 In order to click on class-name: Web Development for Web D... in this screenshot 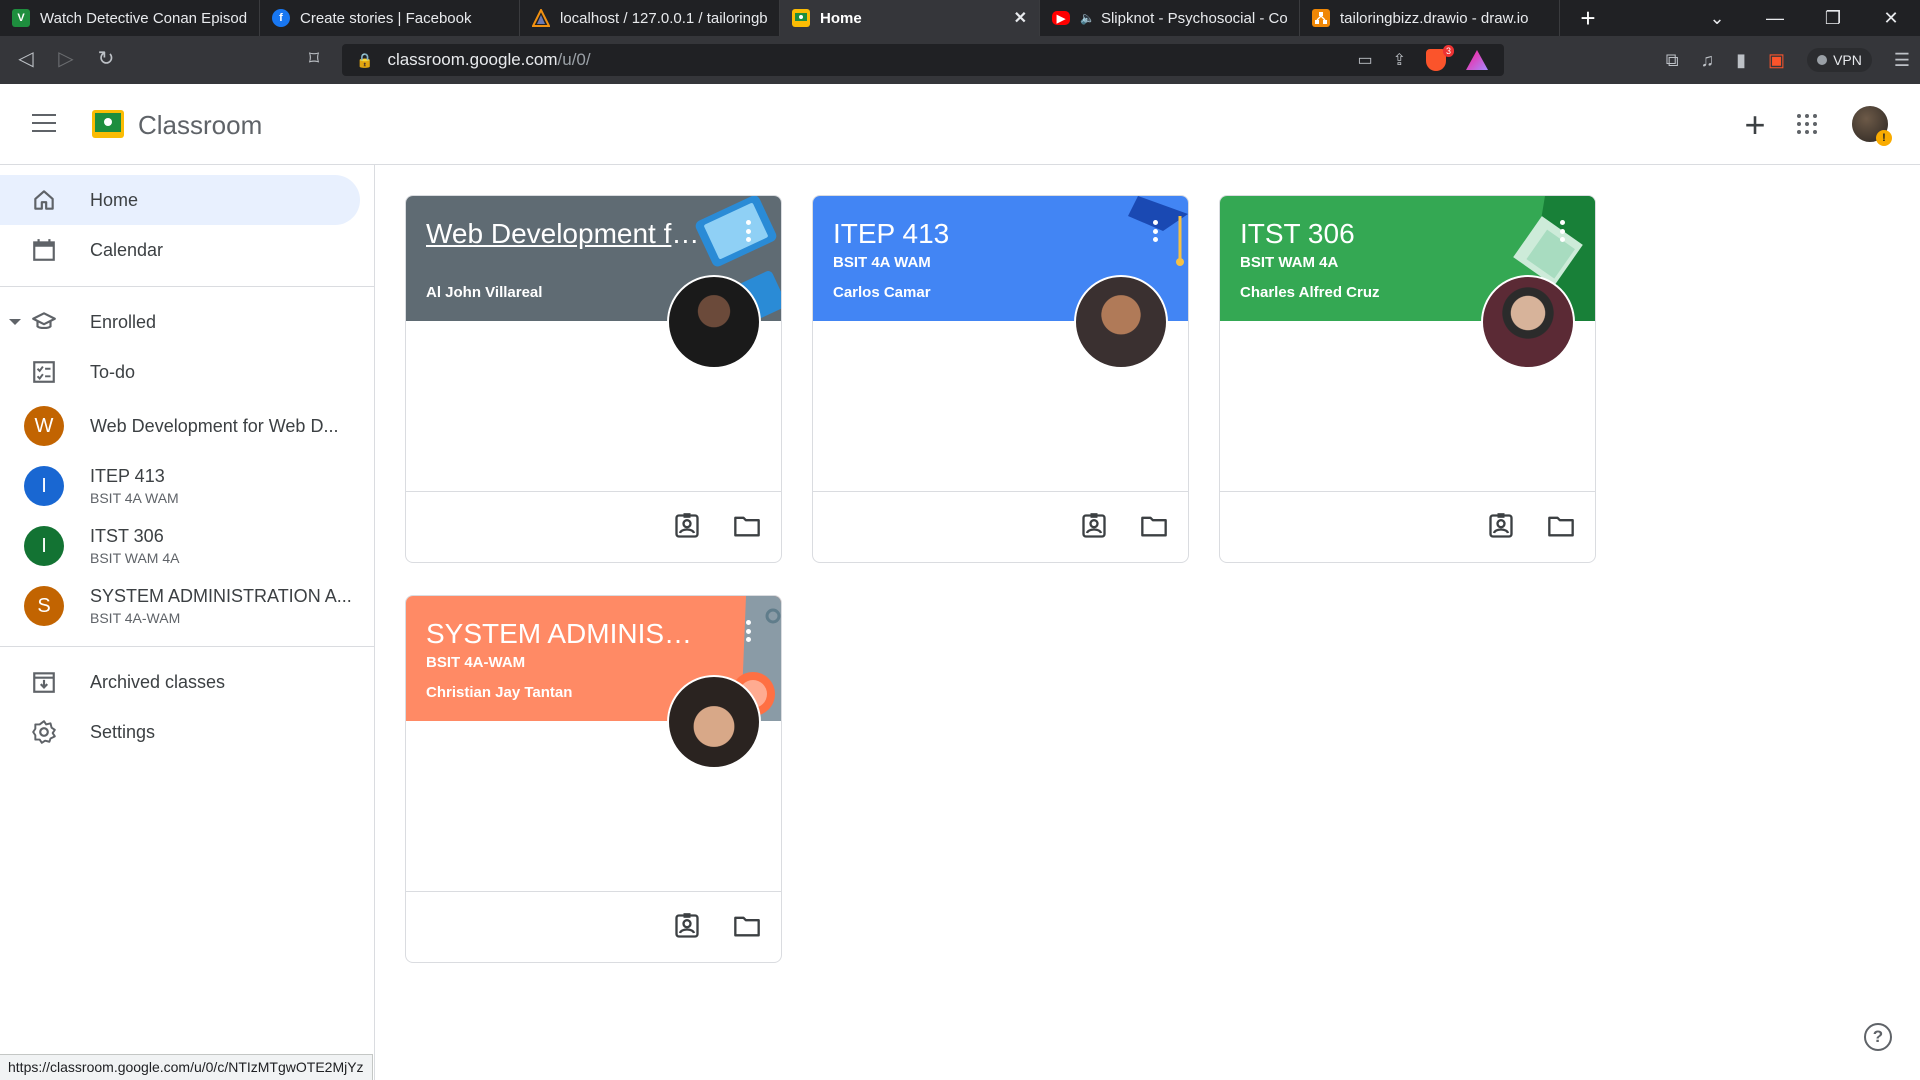, I will do `click(214, 425)`.